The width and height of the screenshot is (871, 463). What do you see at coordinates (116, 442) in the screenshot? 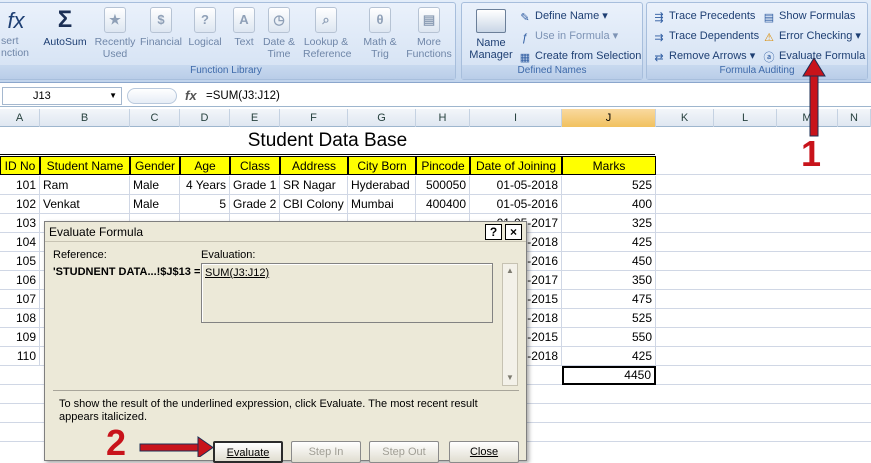
I see `annotation-number-2: 2` at bounding box center [116, 442].